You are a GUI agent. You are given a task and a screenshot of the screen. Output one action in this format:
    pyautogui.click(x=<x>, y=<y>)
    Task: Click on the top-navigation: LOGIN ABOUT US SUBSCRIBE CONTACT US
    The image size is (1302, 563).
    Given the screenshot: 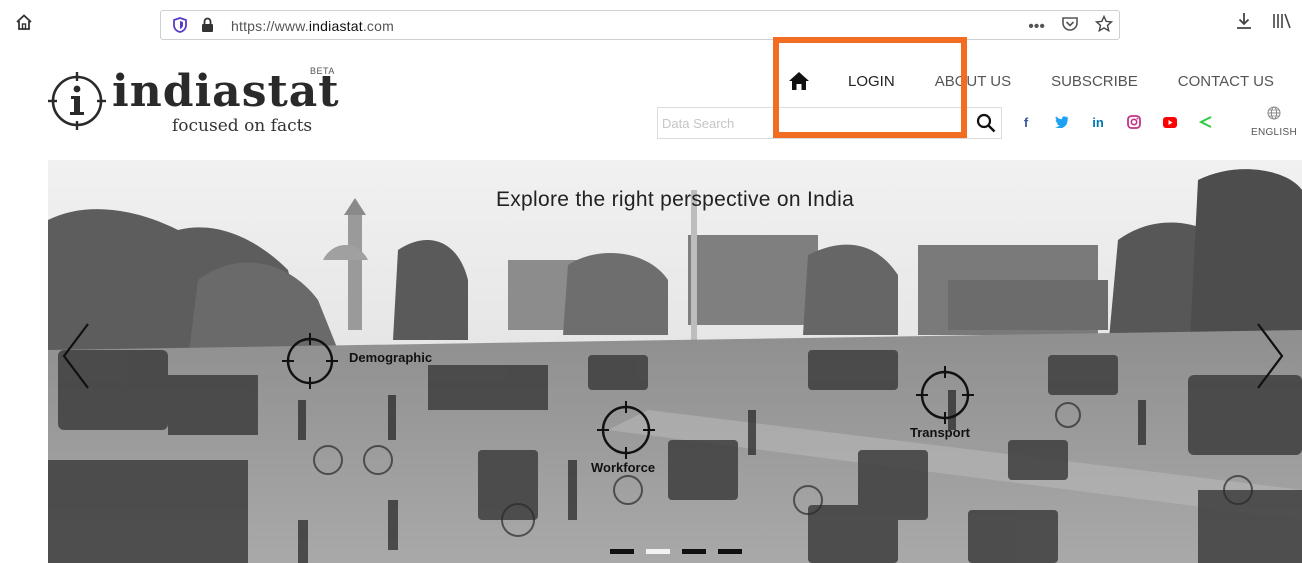 What is the action you would take?
    pyautogui.click(x=1030, y=81)
    